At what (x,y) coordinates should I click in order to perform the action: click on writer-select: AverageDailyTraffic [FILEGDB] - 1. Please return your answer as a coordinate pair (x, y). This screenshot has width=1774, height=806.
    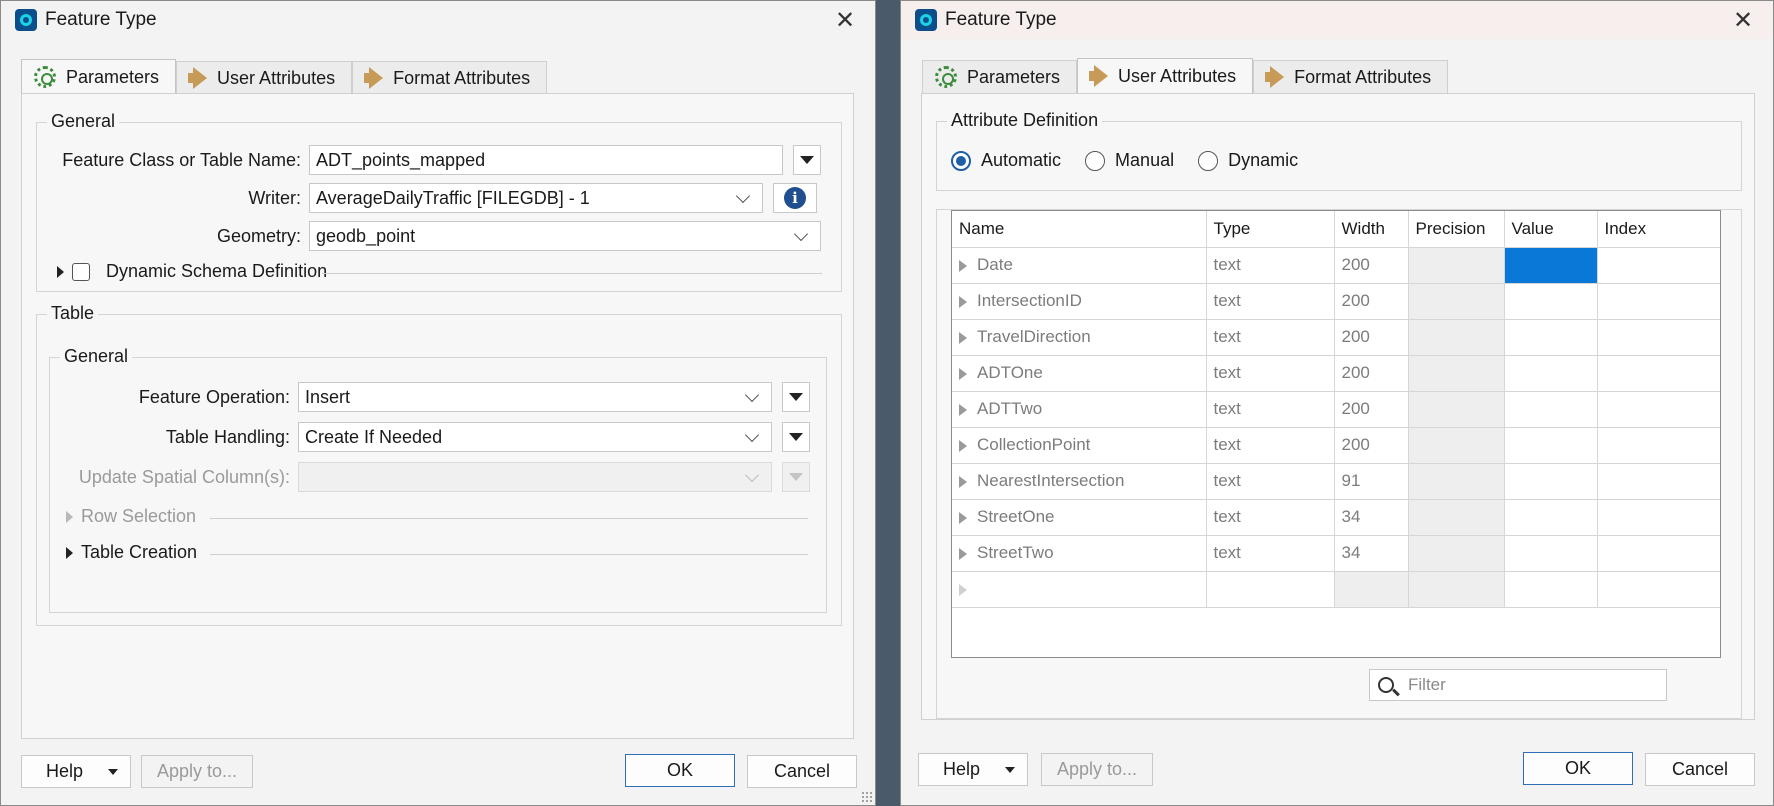
    Looking at the image, I should click on (536, 198).